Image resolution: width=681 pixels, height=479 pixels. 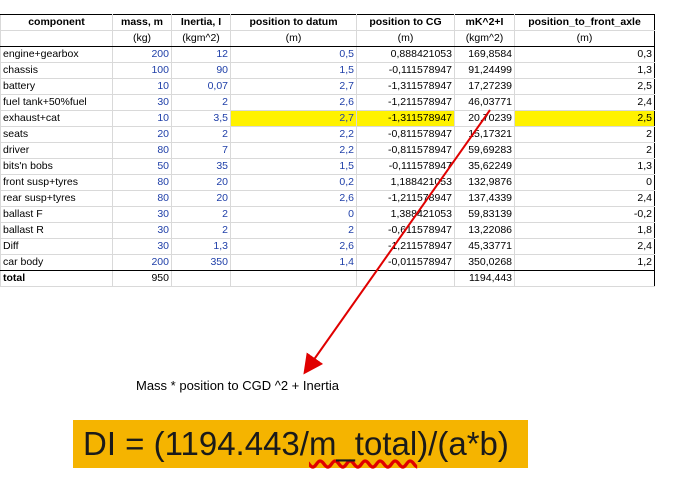 What do you see at coordinates (237, 385) in the screenshot?
I see `annotation-text: Mass * position to CGD ^2 + Inertia` at bounding box center [237, 385].